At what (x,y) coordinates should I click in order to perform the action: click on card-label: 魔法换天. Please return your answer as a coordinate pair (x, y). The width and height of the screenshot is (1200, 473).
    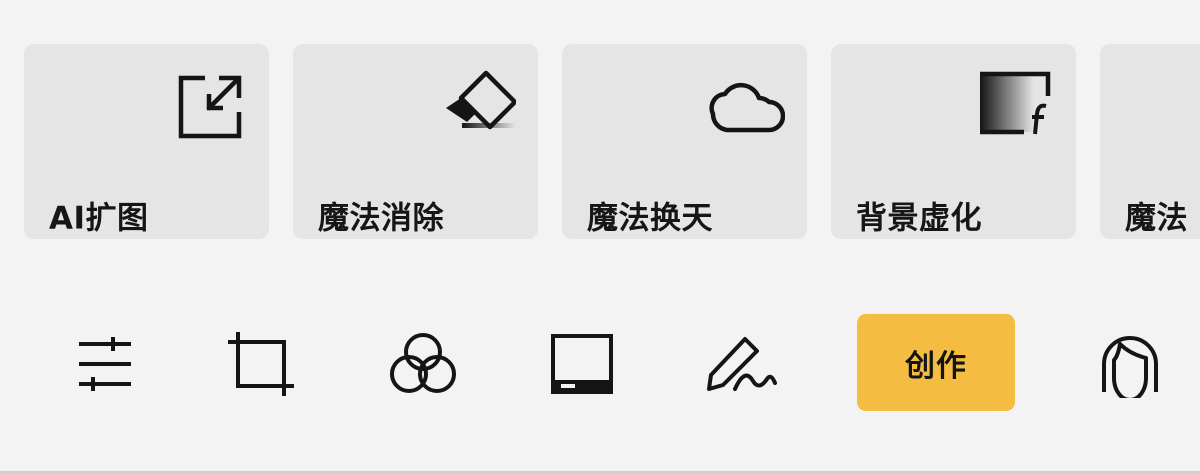
    Looking at the image, I should click on (650, 218).